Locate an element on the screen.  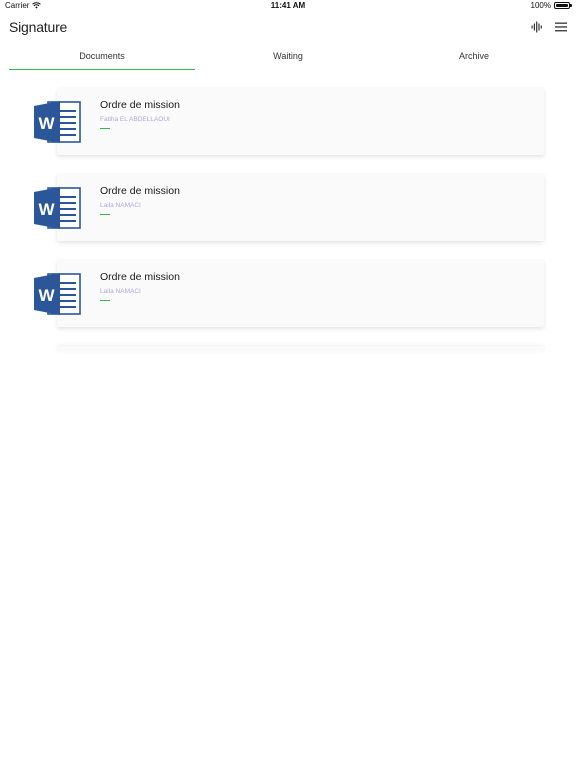
tab-archive-label: Archive is located at coordinates (473, 56).